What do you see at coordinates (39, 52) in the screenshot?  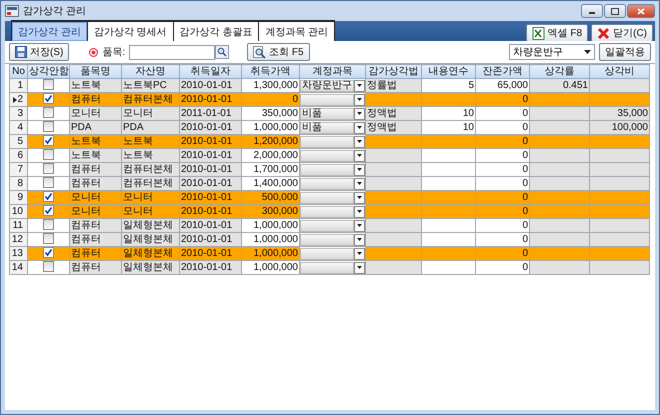 I see `save-button: 저장(S)` at bounding box center [39, 52].